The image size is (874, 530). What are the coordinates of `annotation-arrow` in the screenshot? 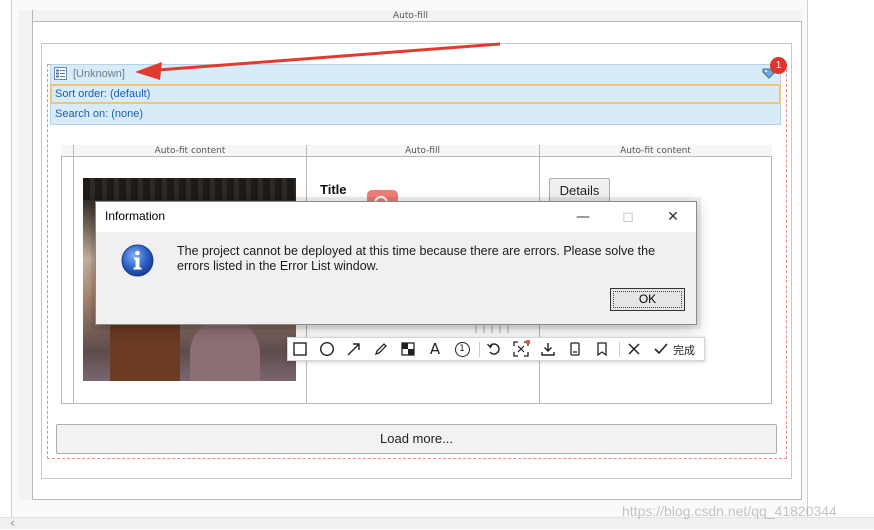 It's located at (318, 61).